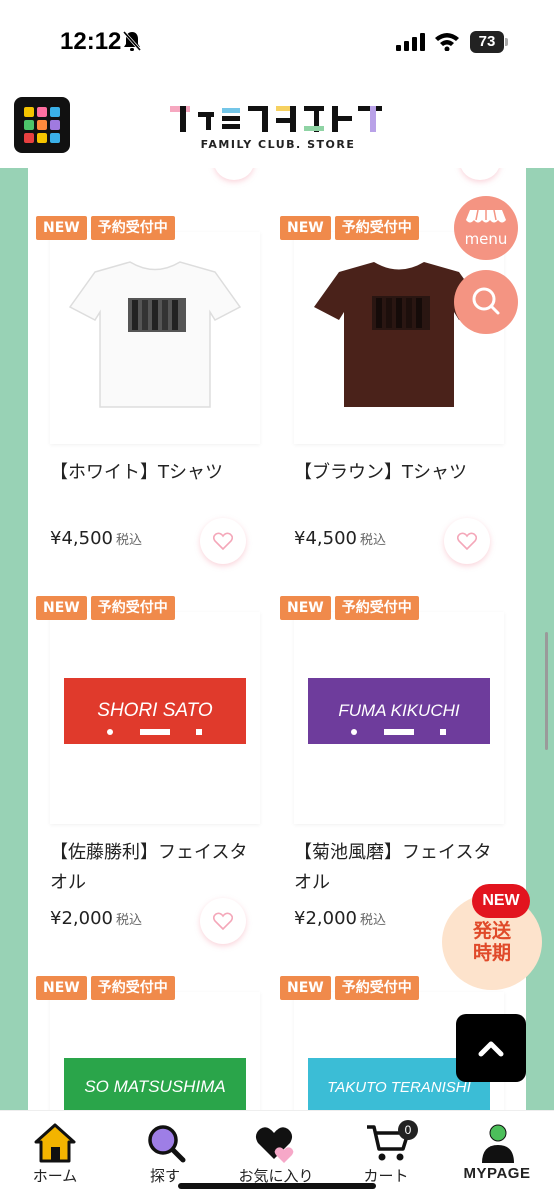 The width and height of the screenshot is (554, 1200). Describe the element at coordinates (277, 1186) in the screenshot. I see `home-indicator` at that location.